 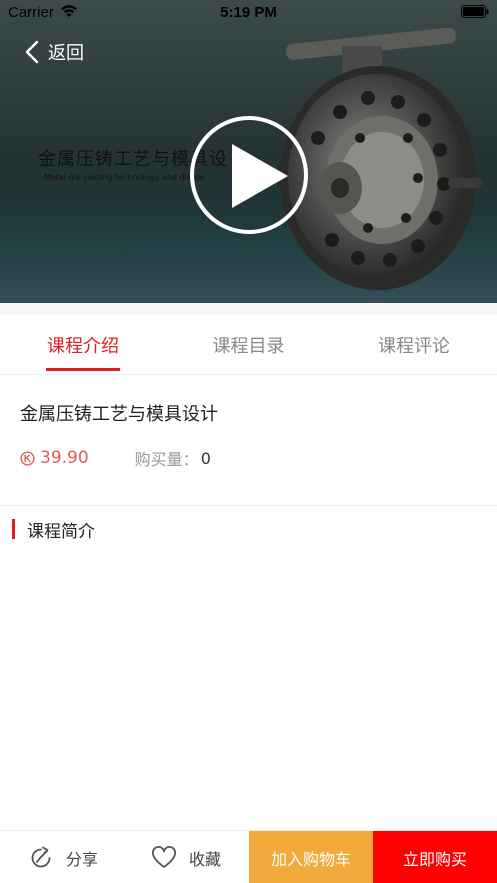 I want to click on active-tab-underline, so click(x=83, y=369).